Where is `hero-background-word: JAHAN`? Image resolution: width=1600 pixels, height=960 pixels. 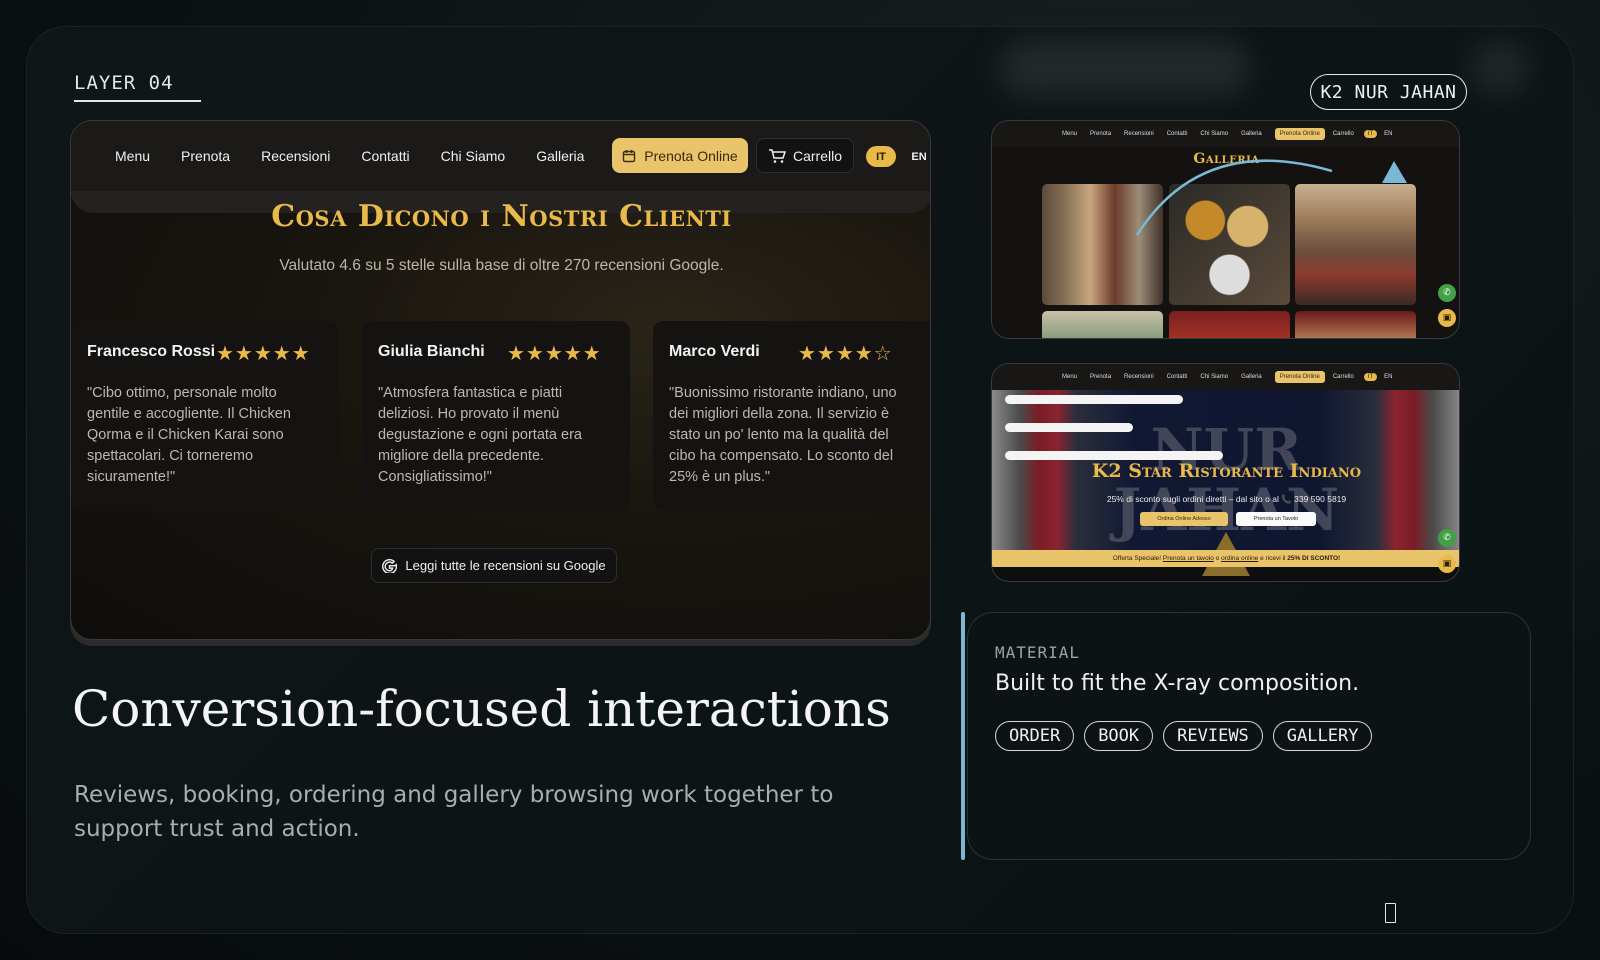 hero-background-word: JAHAN is located at coordinates (1226, 510).